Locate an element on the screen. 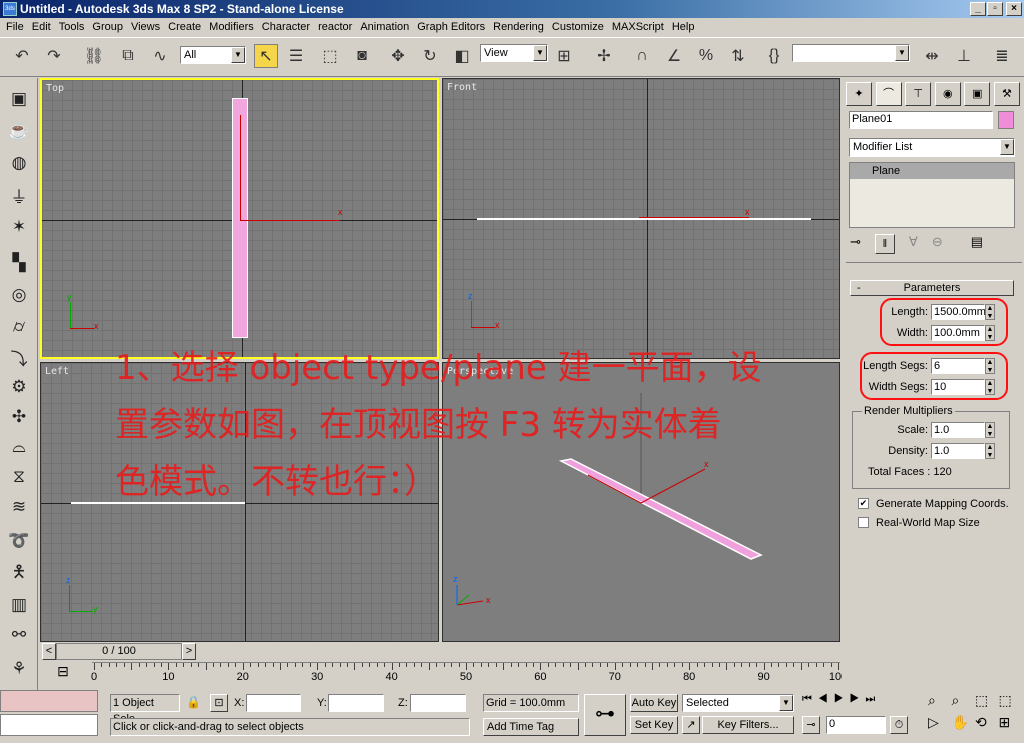 The height and width of the screenshot is (743, 1024). percent-snap-icon: % is located at coordinates (706, 56).